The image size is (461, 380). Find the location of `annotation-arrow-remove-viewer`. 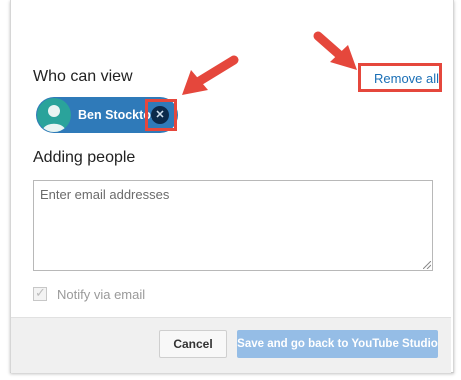

annotation-arrow-remove-viewer is located at coordinates (210, 75).